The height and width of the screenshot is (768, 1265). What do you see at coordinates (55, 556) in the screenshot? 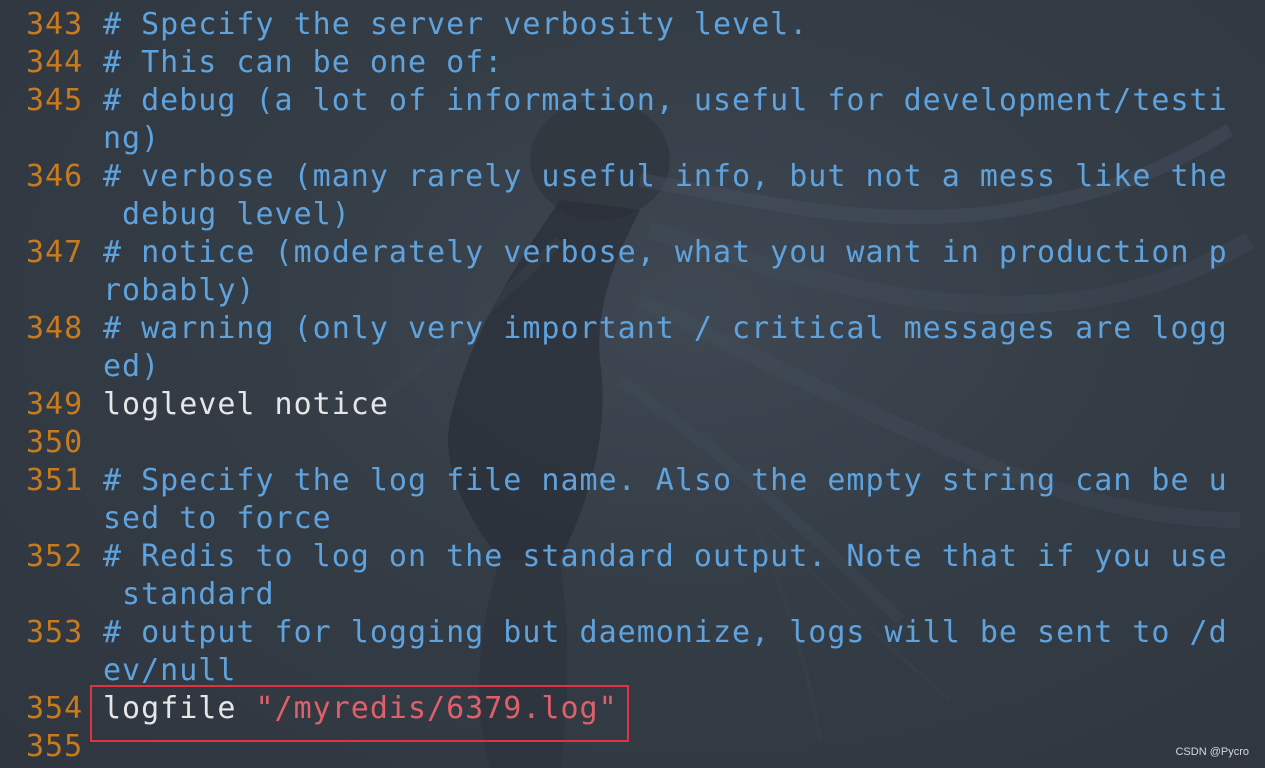
I see `line-number: 352` at bounding box center [55, 556].